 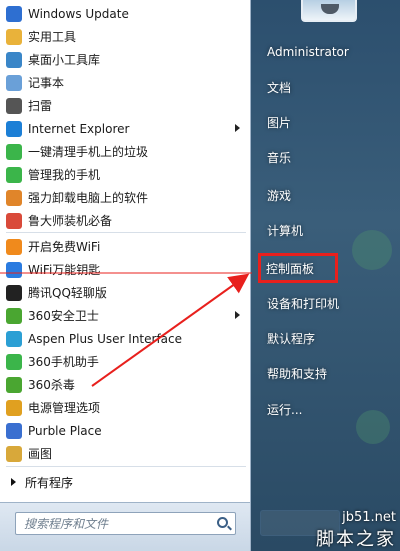 I want to click on qq-penguin-icon, so click(x=14, y=292).